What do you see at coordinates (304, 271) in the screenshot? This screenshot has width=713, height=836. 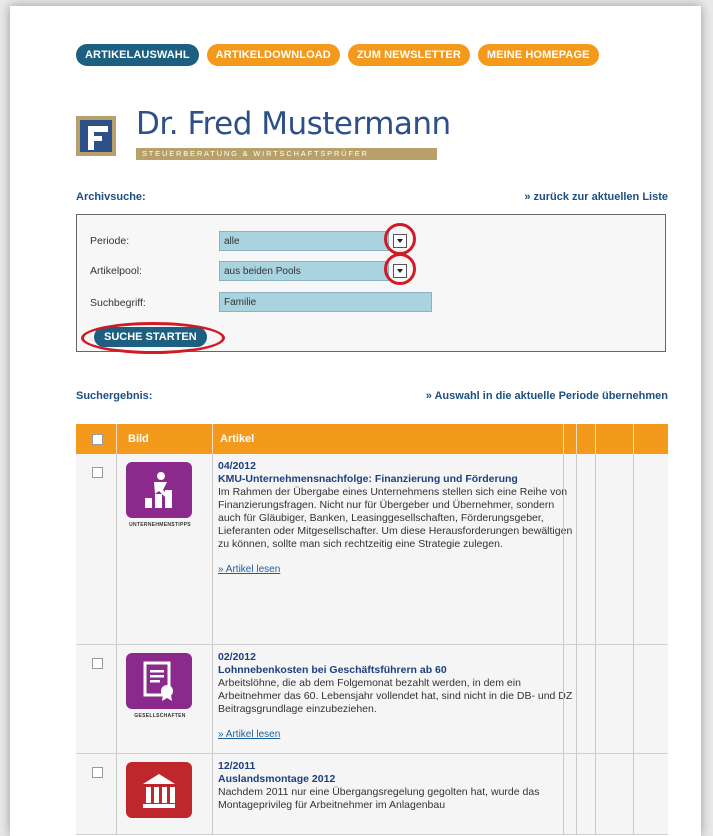 I see `pool-select: aus beiden Pools` at bounding box center [304, 271].